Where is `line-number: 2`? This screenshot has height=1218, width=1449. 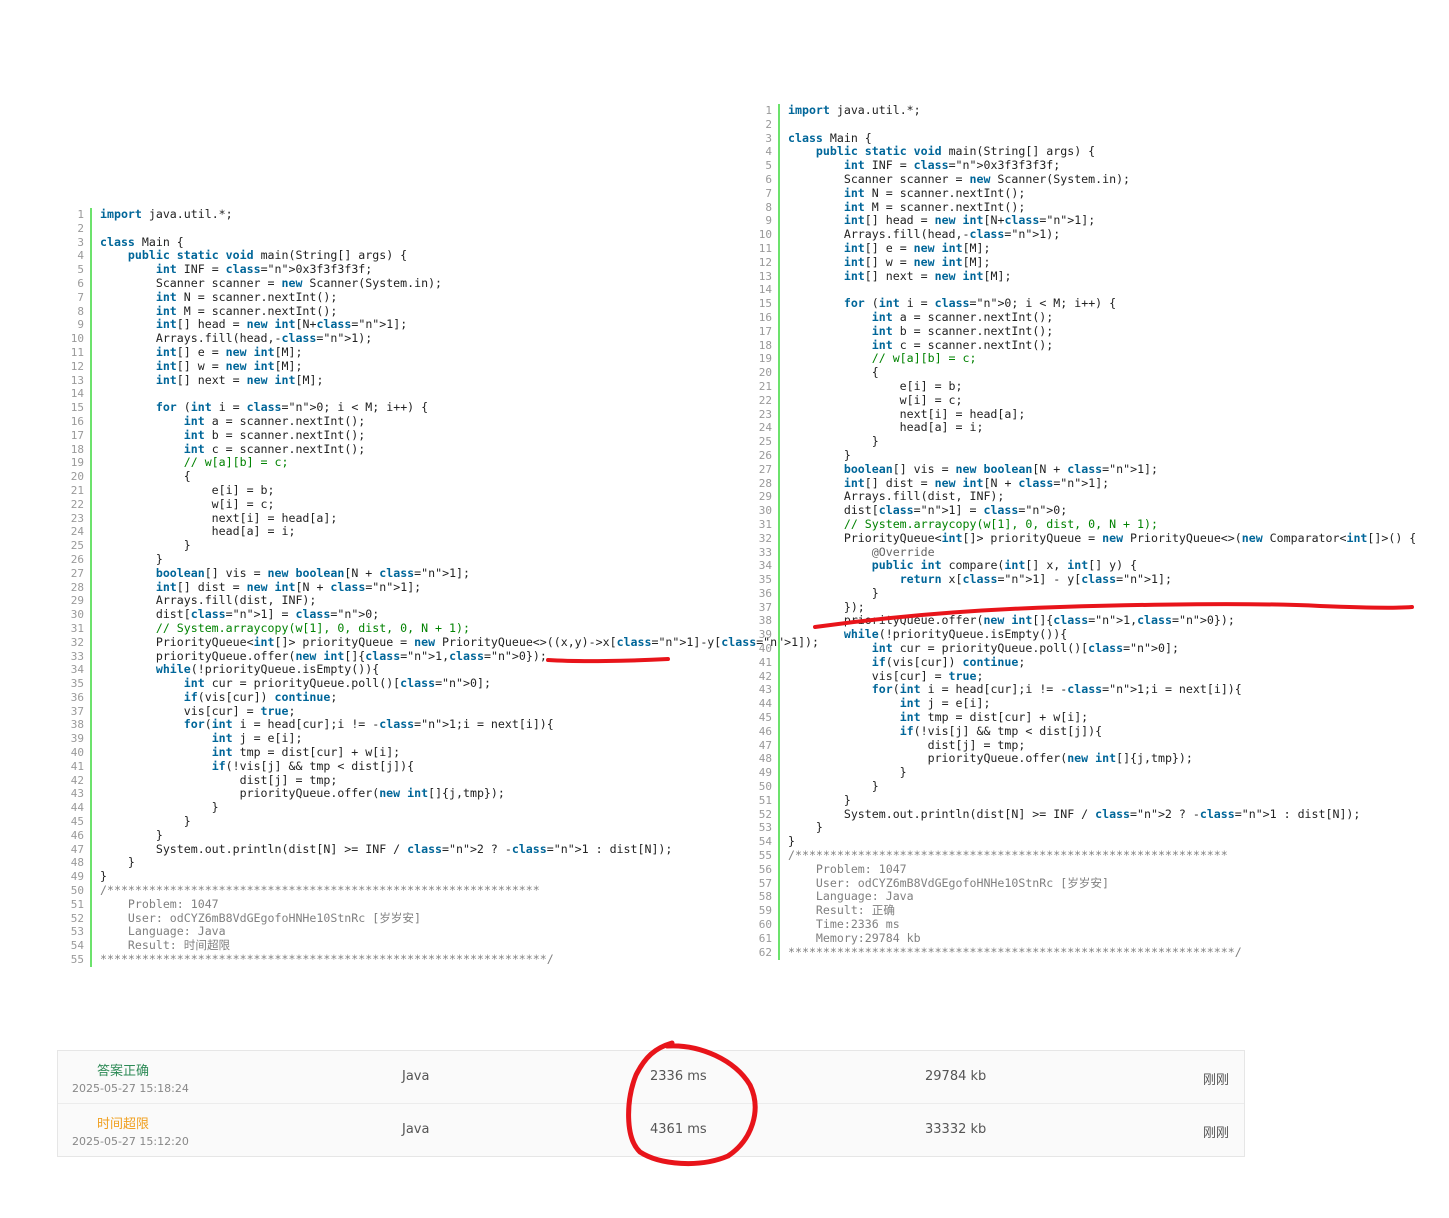 line-number: 2 is located at coordinates (768, 124).